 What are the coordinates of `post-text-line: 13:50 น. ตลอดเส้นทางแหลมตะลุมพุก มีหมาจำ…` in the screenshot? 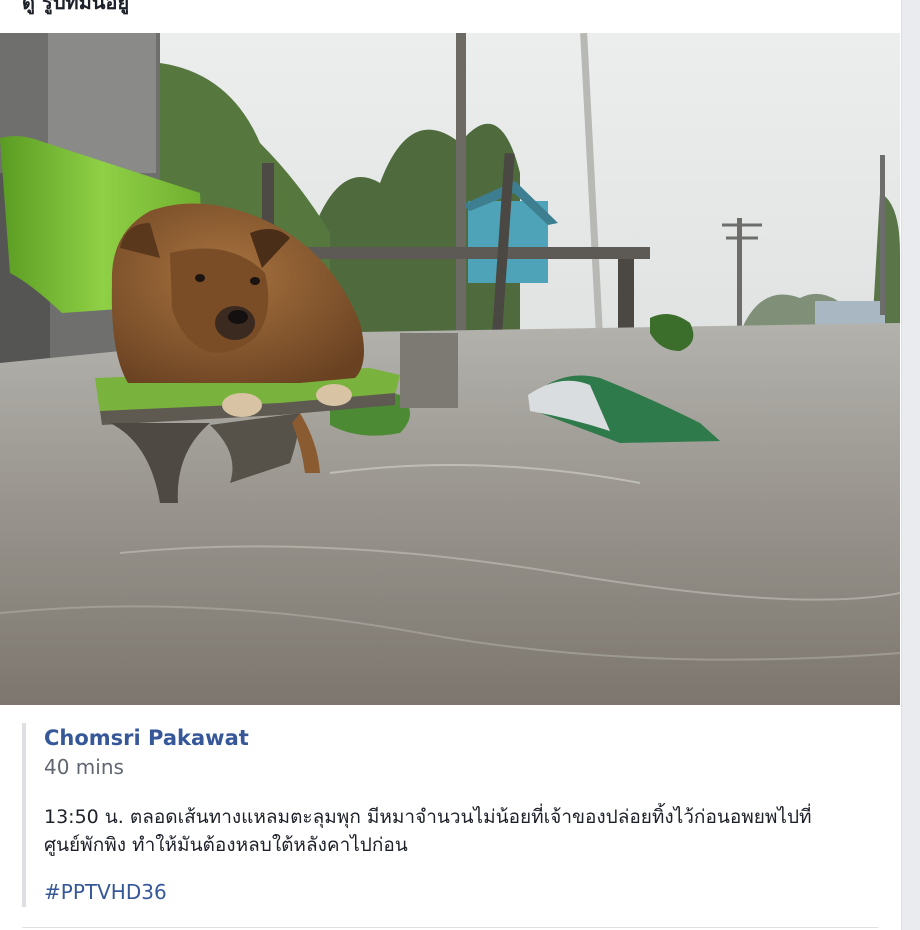 It's located at (428, 817).